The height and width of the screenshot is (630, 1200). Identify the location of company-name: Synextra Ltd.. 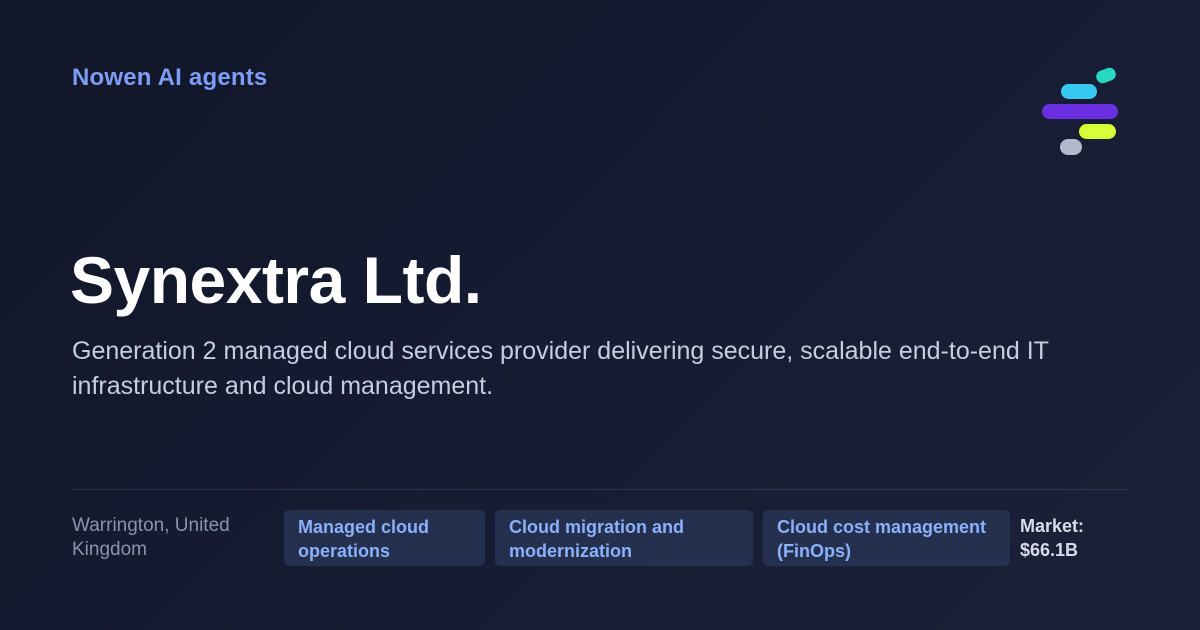
(276, 280).